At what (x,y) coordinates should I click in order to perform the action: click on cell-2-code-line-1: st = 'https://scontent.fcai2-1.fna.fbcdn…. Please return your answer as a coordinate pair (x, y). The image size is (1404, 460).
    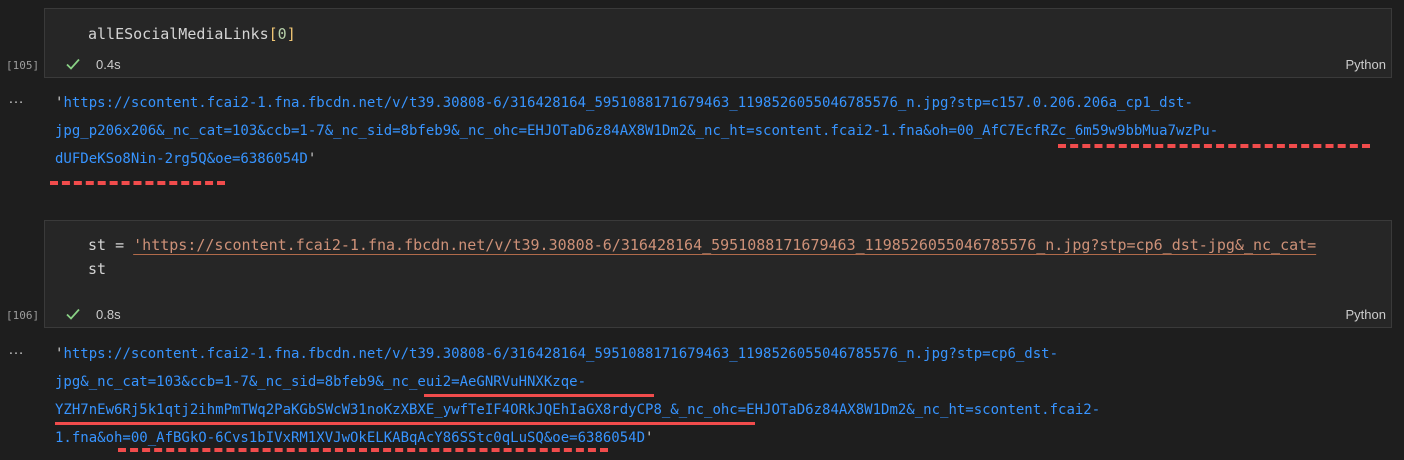
    Looking at the image, I should click on (702, 245).